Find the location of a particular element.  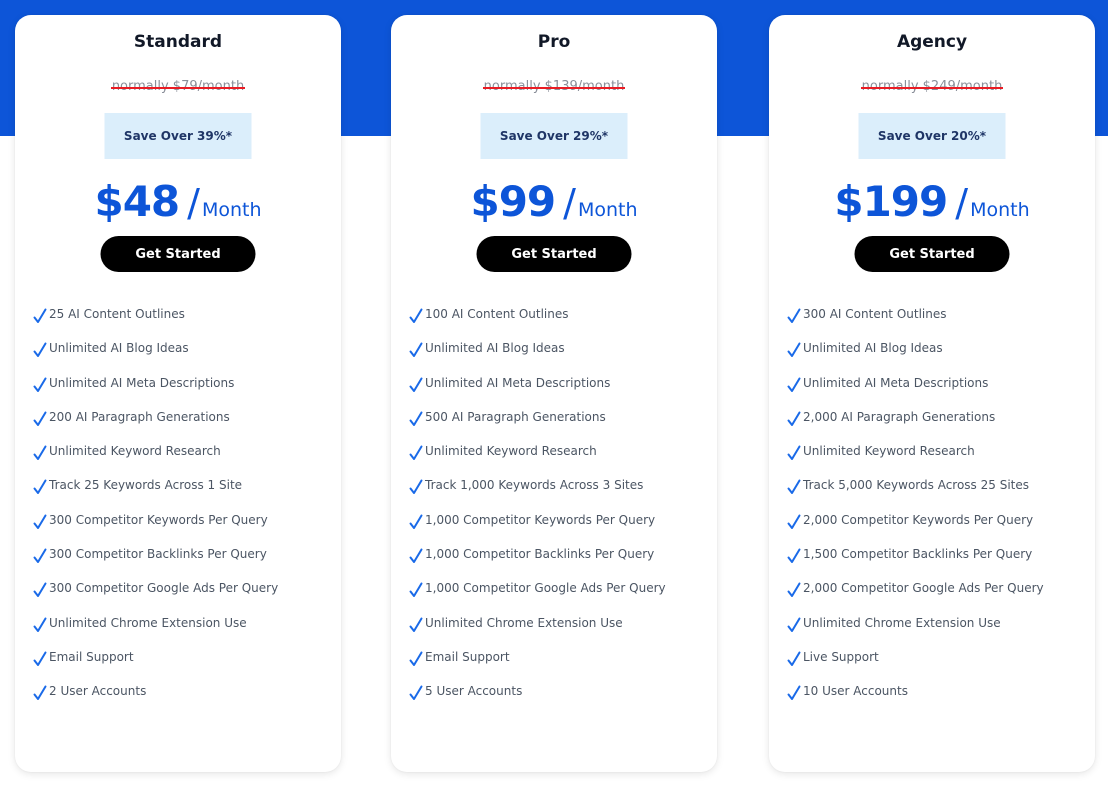

feature-label: 1,500 Competitor Backlinks Per Query is located at coordinates (918, 554).